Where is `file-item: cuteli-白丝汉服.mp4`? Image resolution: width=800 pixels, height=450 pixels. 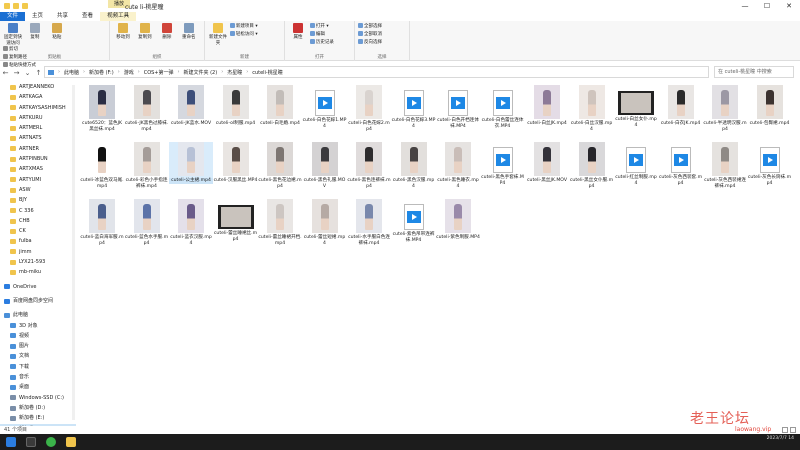 file-item: cuteli-白丝汉服.mp4 is located at coordinates (592, 108).